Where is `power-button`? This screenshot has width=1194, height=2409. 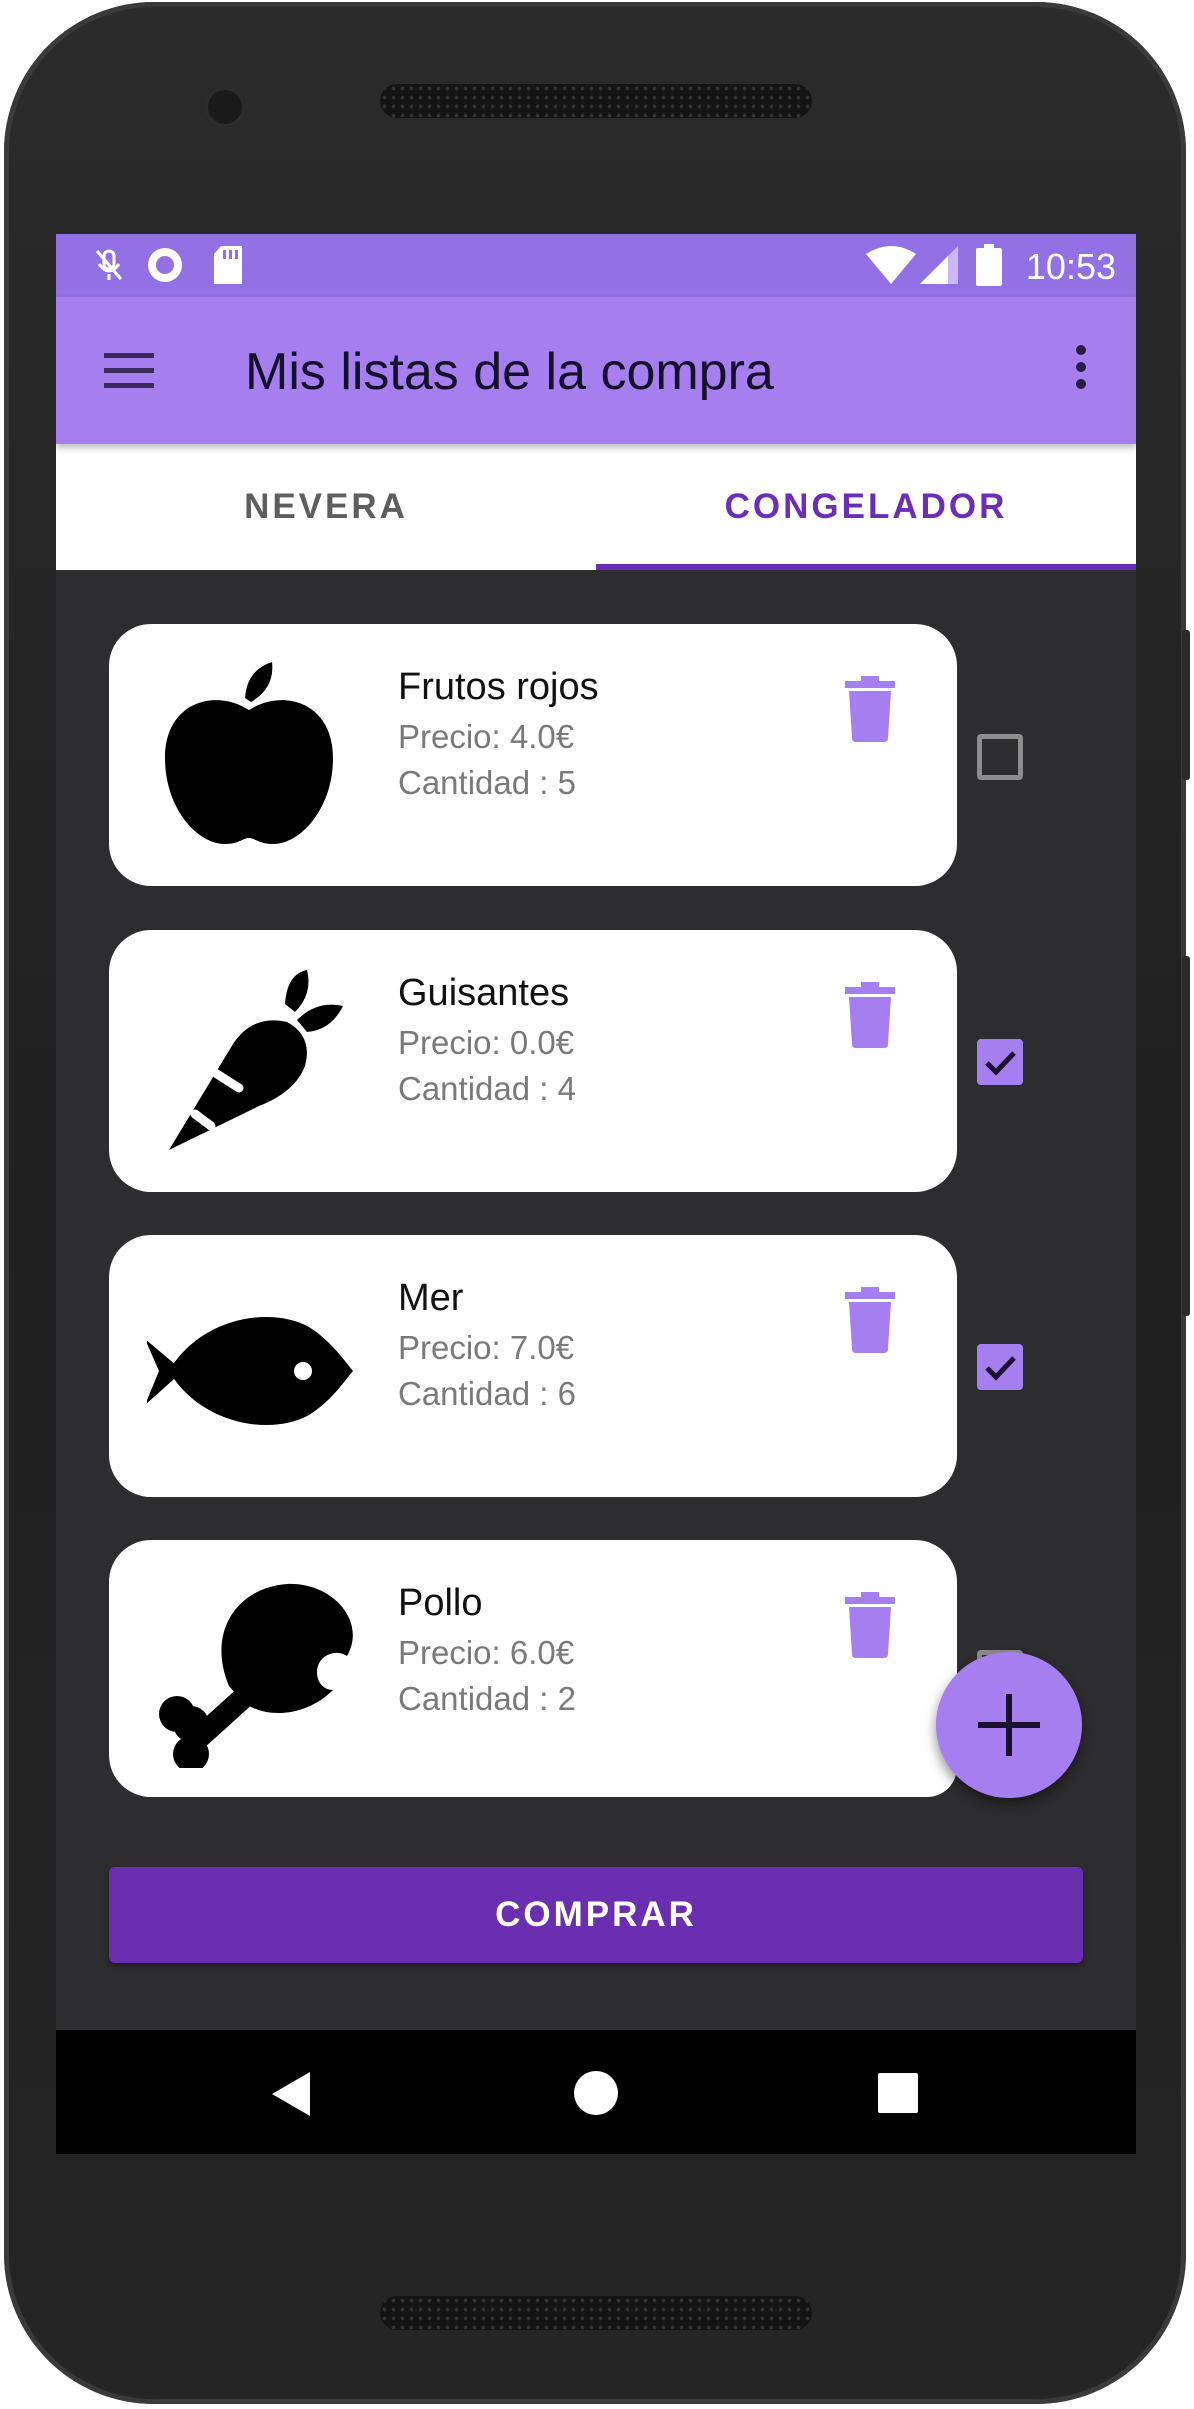
power-button is located at coordinates (1186, 705).